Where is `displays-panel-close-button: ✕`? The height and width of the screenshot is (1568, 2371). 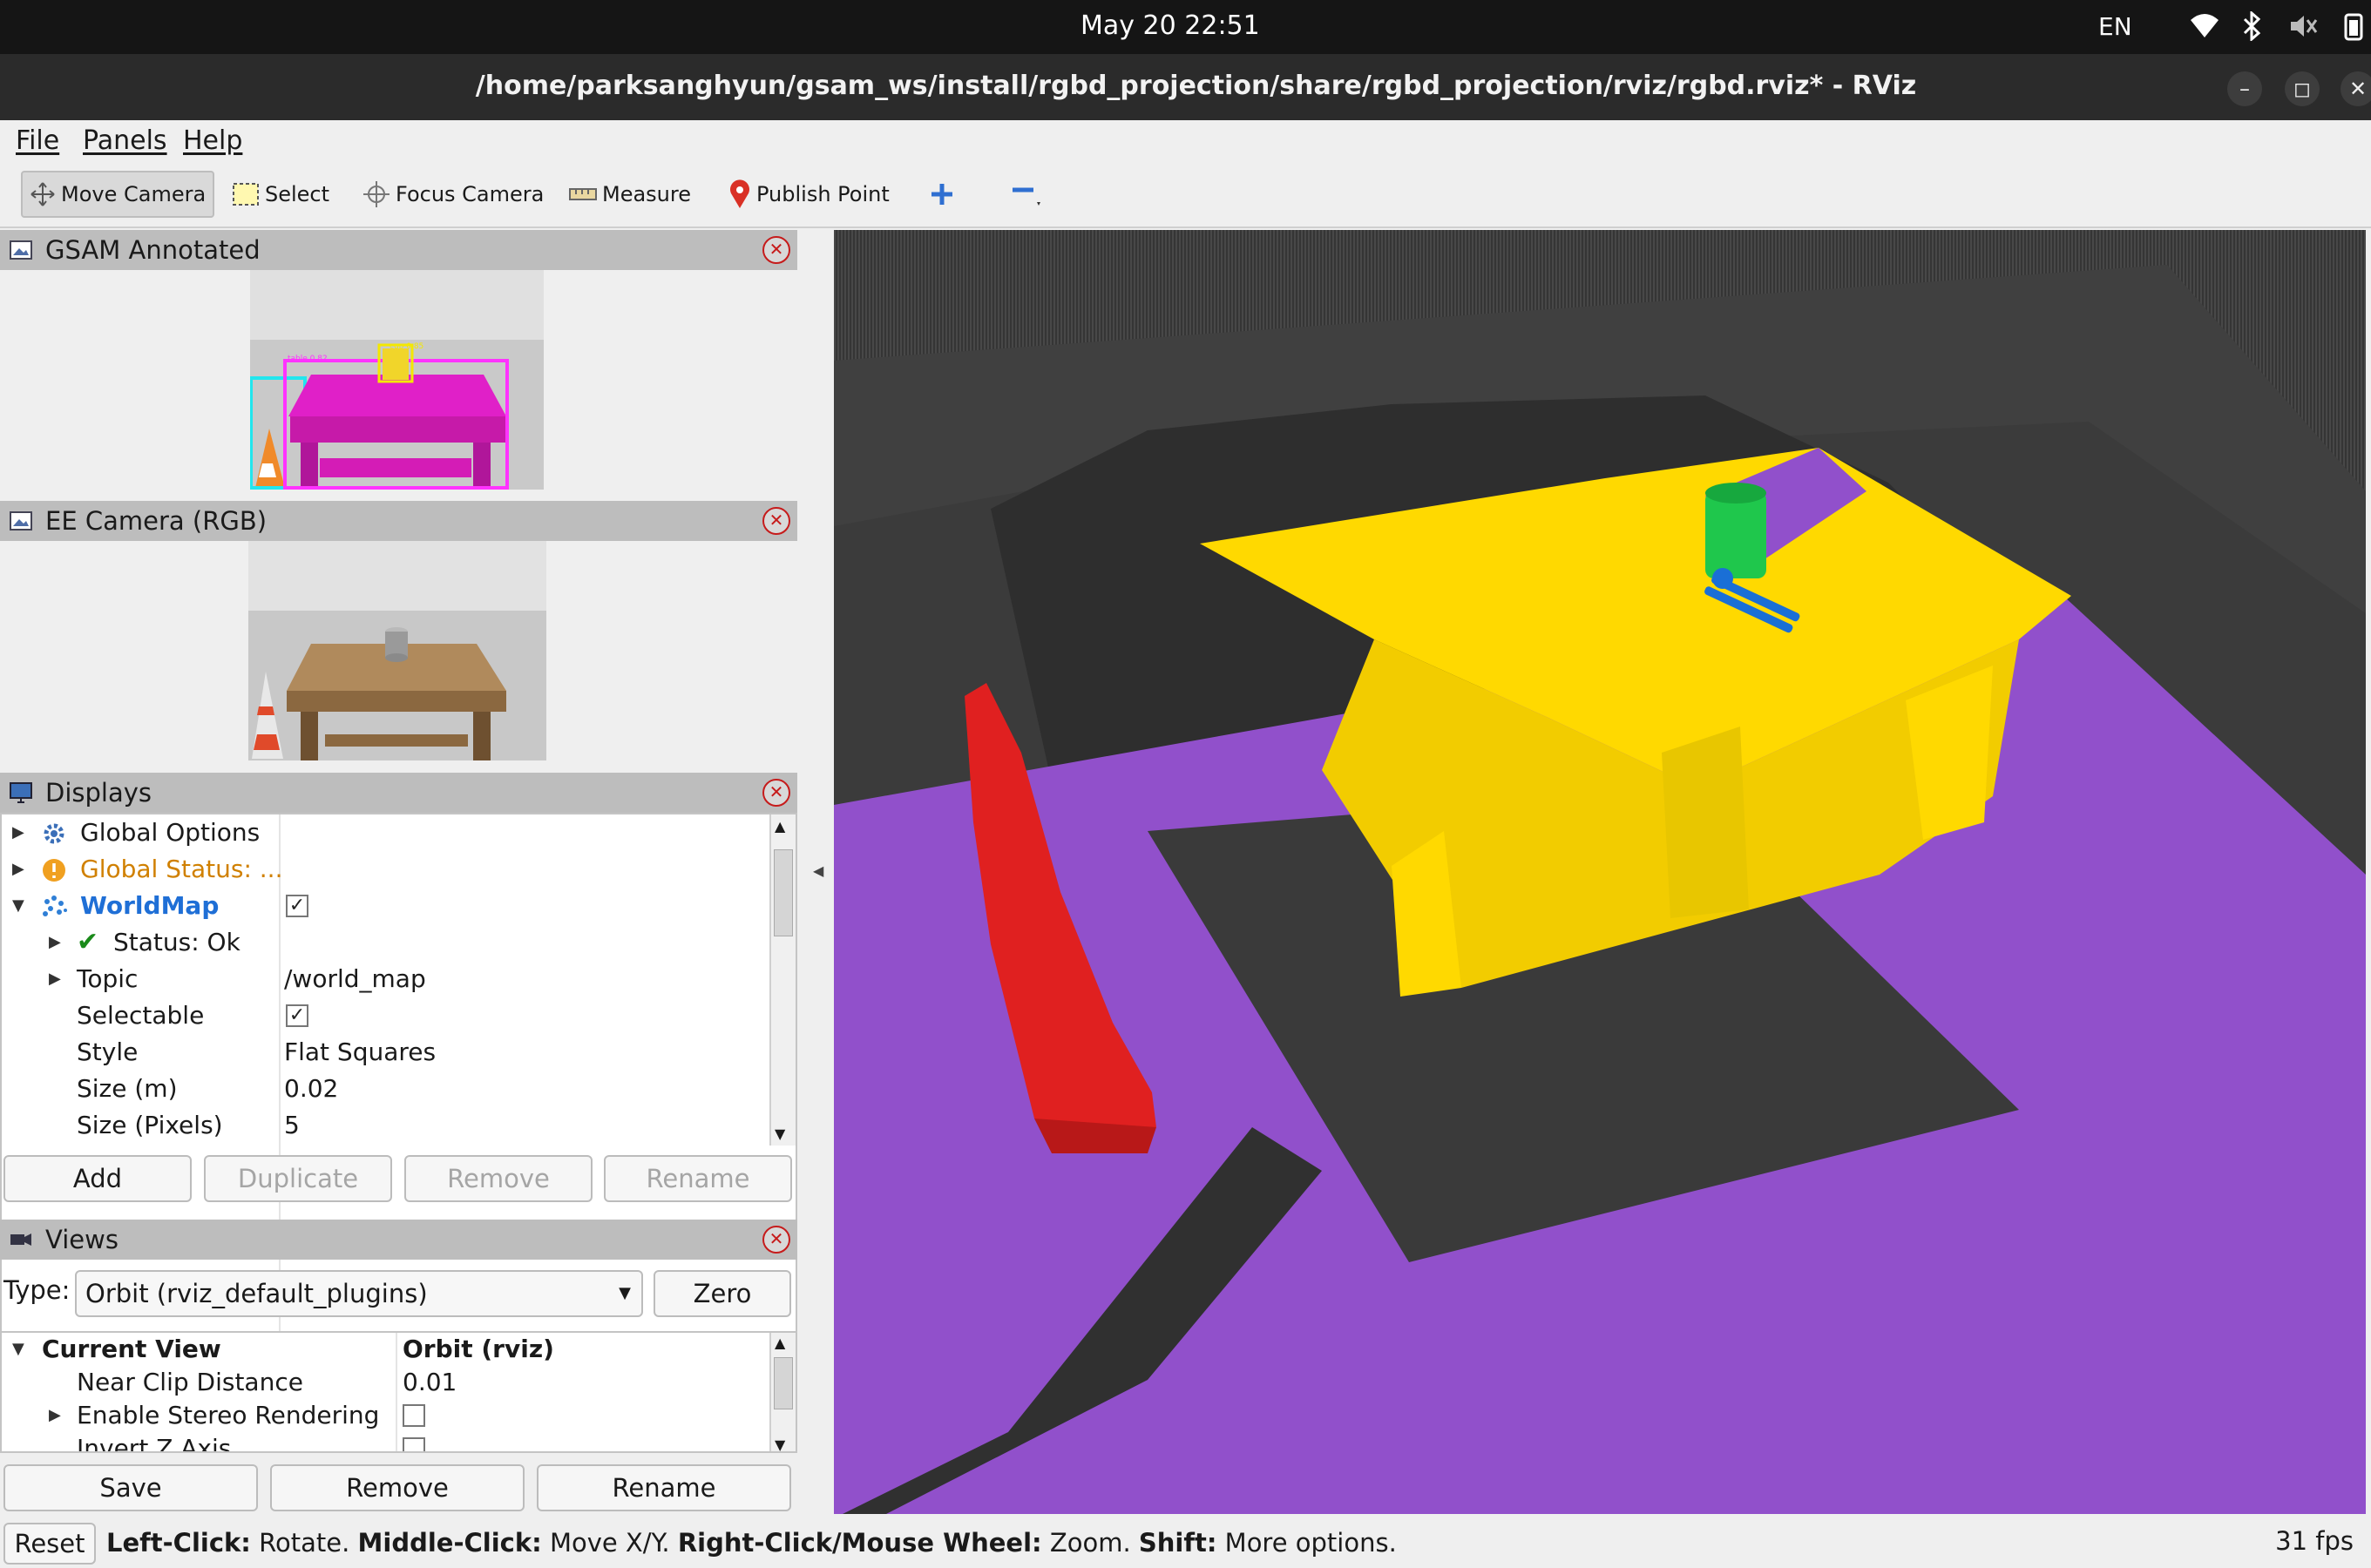
displays-panel-close-button: ✕ is located at coordinates (776, 793).